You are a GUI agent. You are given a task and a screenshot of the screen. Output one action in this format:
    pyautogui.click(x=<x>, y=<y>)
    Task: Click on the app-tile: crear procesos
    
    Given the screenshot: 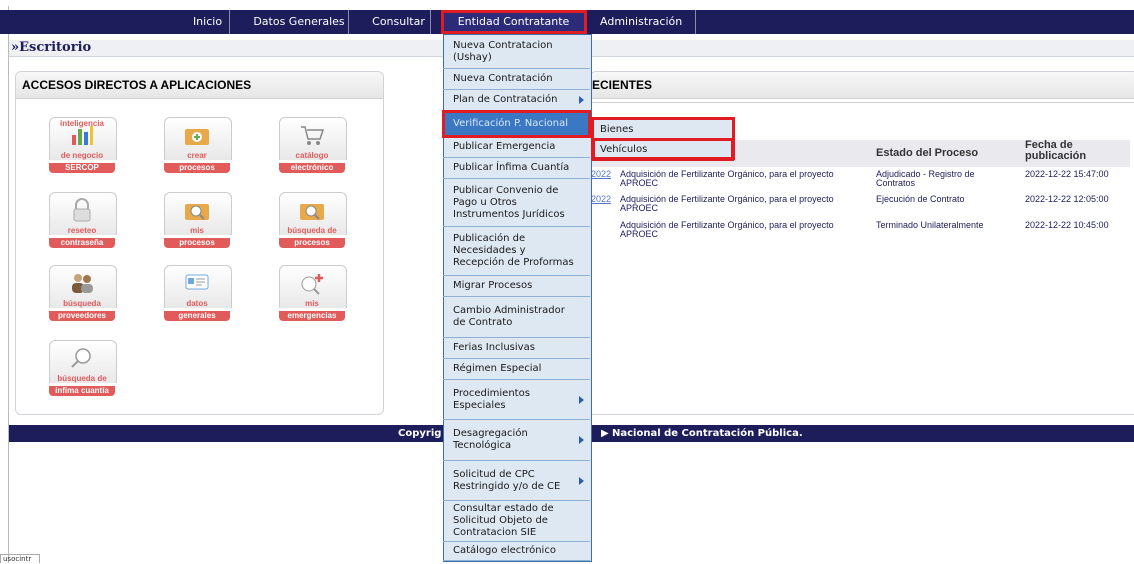 What is the action you would take?
    pyautogui.click(x=198, y=145)
    